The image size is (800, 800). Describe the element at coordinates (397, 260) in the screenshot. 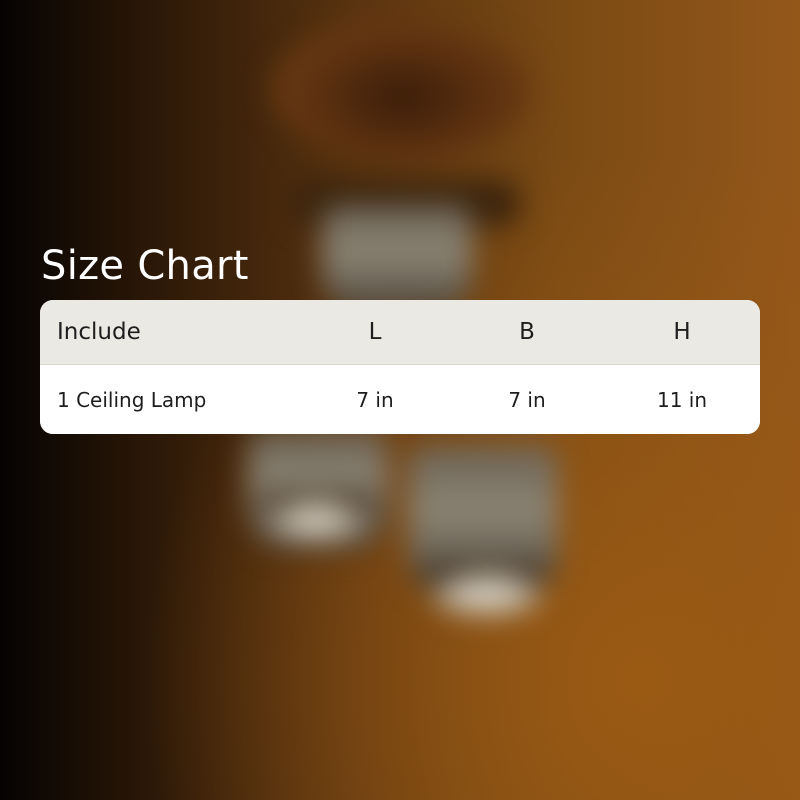

I see `lamp-shade` at that location.